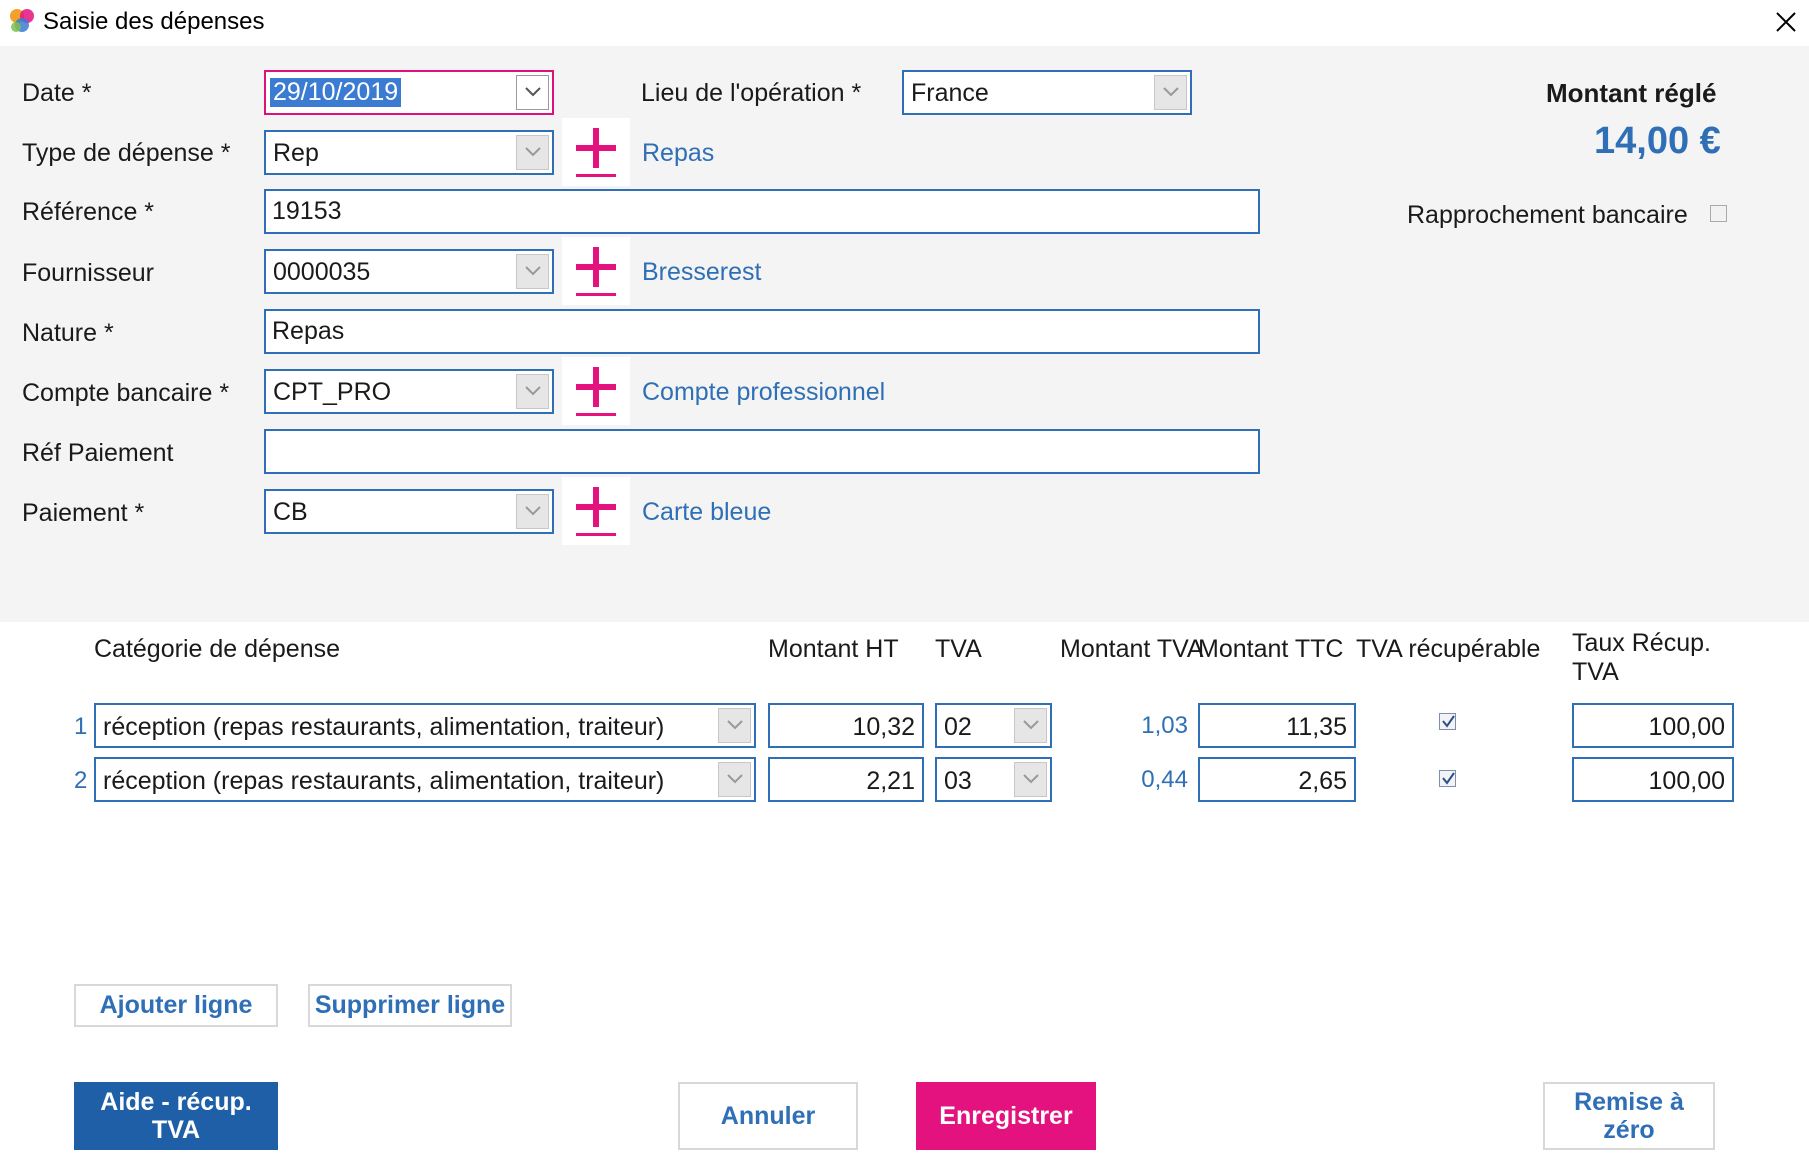  Describe the element at coordinates (1271, 649) in the screenshot. I see `header-montant-ttc: Montant TTC` at that location.